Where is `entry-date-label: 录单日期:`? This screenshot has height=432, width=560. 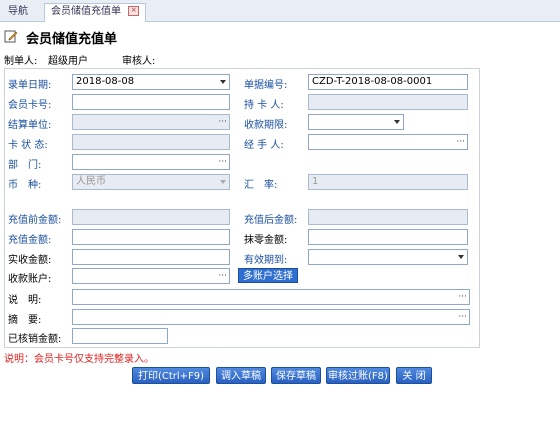
entry-date-label: 录单日期: is located at coordinates (30, 85).